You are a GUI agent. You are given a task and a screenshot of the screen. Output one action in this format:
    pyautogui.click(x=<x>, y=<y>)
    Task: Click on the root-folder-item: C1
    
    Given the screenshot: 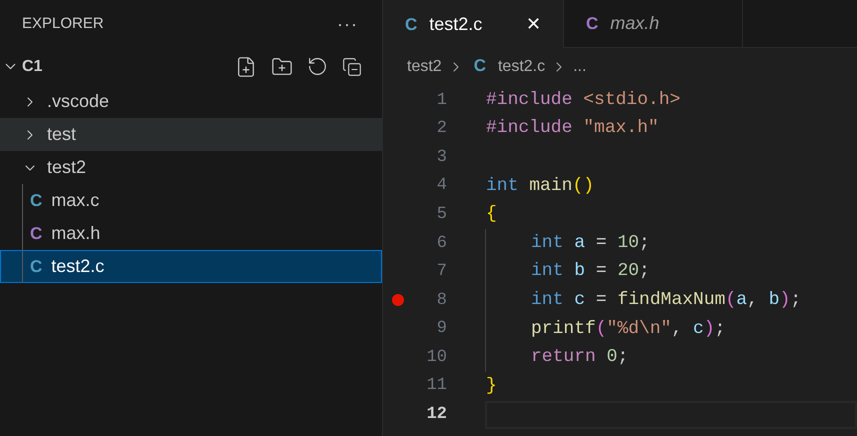 What is the action you would take?
    pyautogui.click(x=191, y=66)
    